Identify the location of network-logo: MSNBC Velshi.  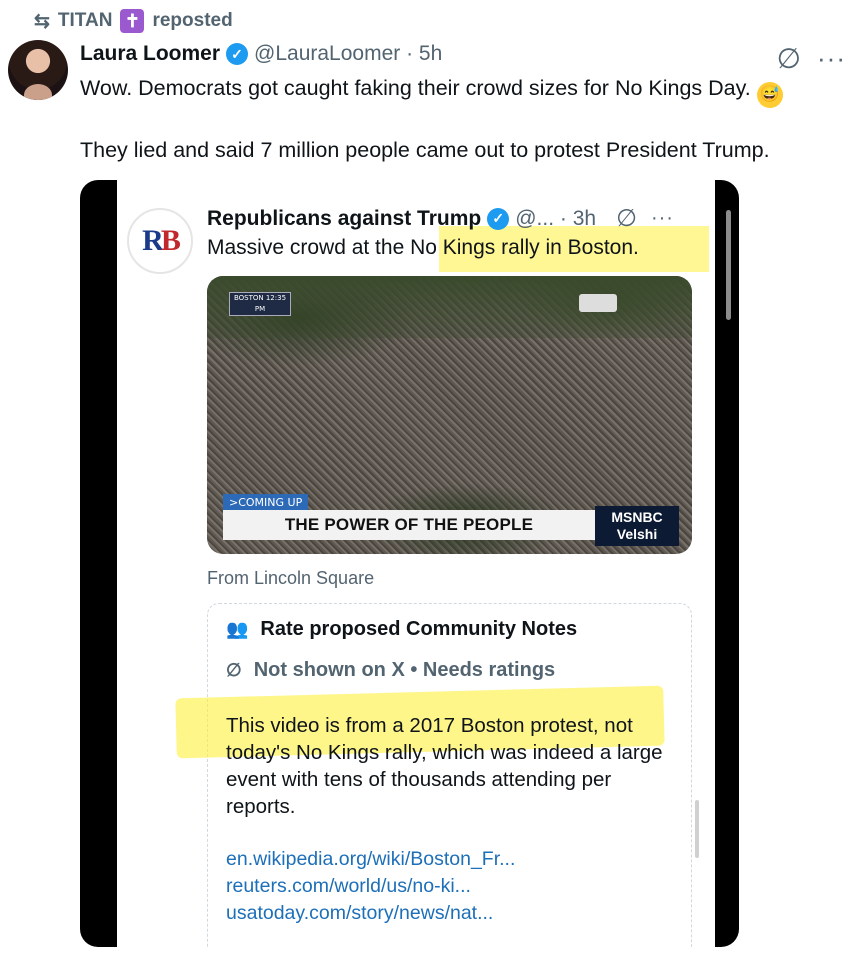
(637, 526).